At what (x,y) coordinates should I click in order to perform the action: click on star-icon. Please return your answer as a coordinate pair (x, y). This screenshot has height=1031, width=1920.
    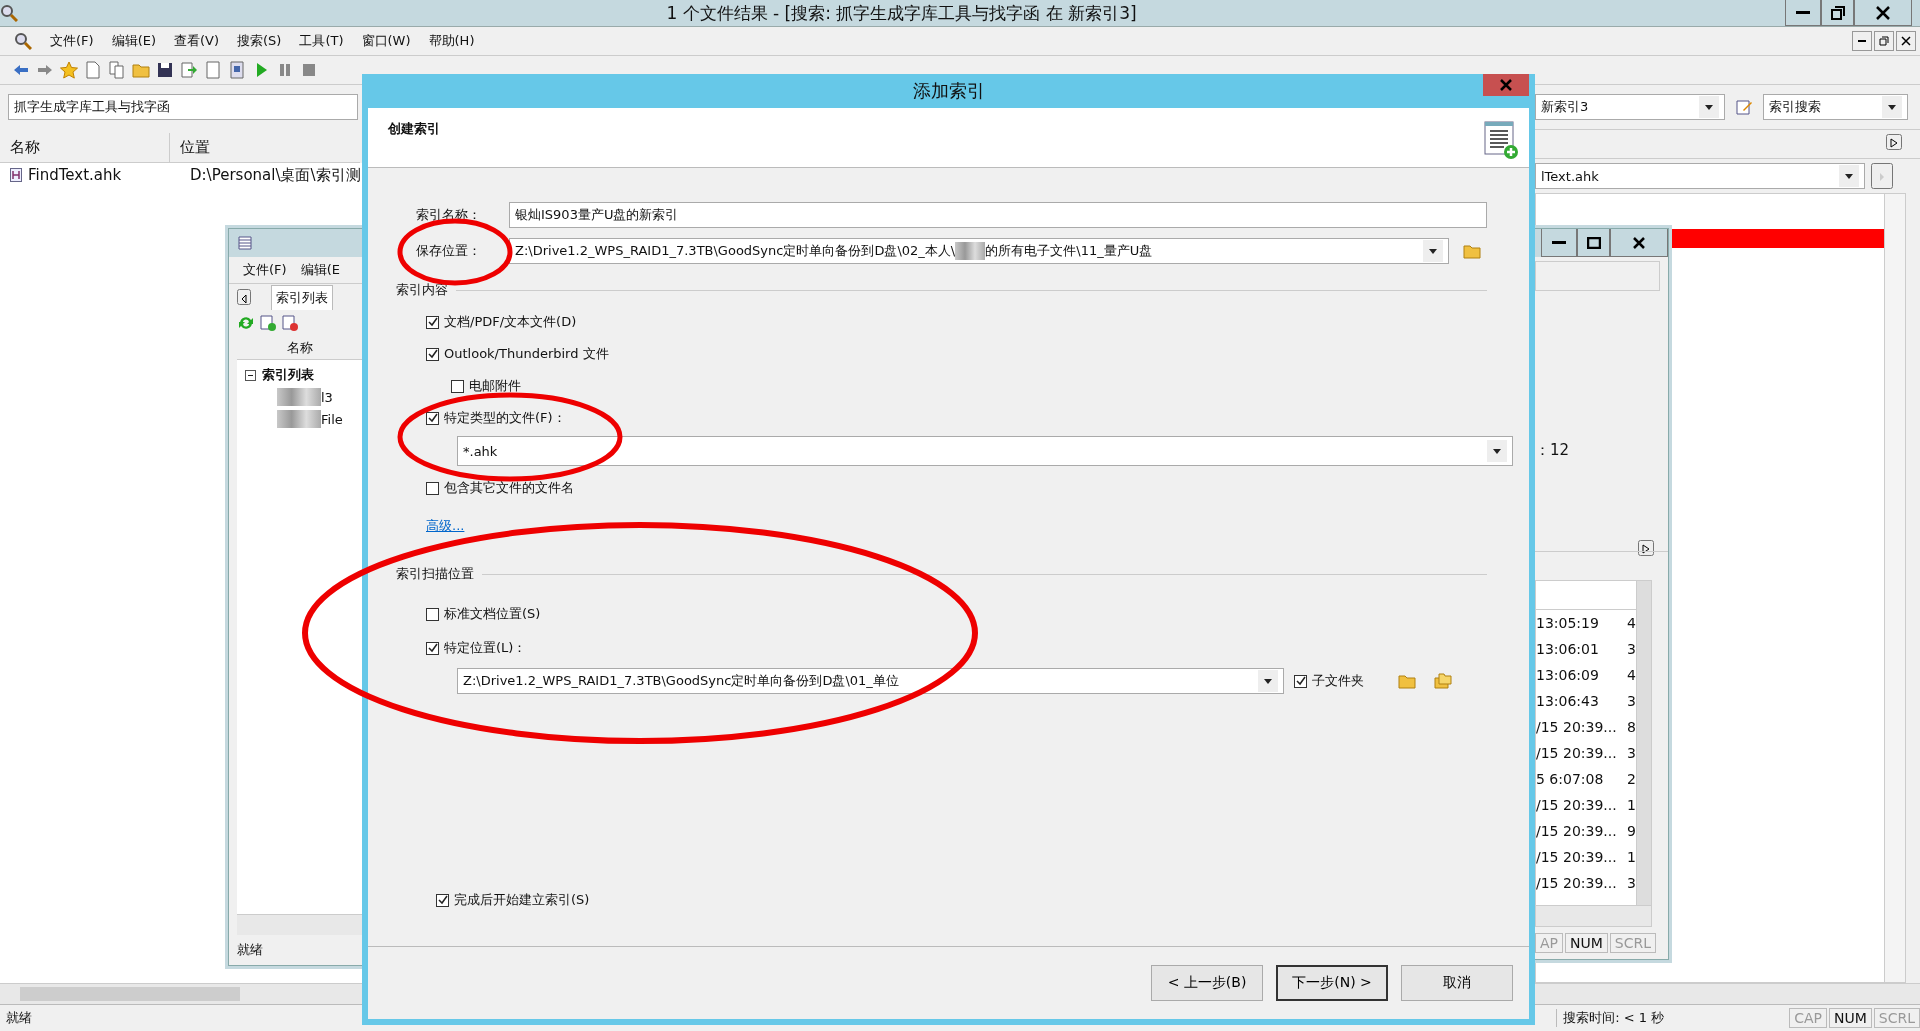
    Looking at the image, I should click on (69, 70).